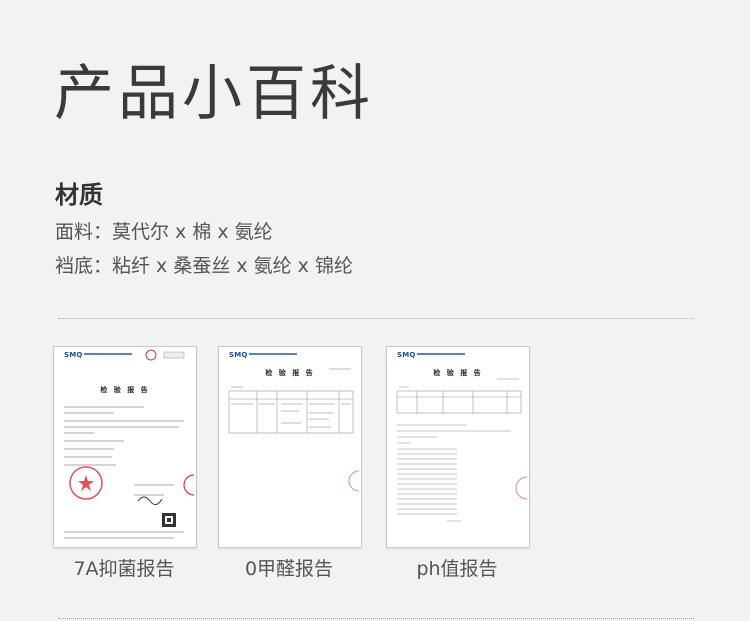 The width and height of the screenshot is (750, 621). I want to click on crotch-composition: 裆底：粘纤 x 桑蚕丝 x 氨纶 x 锦纶, so click(204, 266).